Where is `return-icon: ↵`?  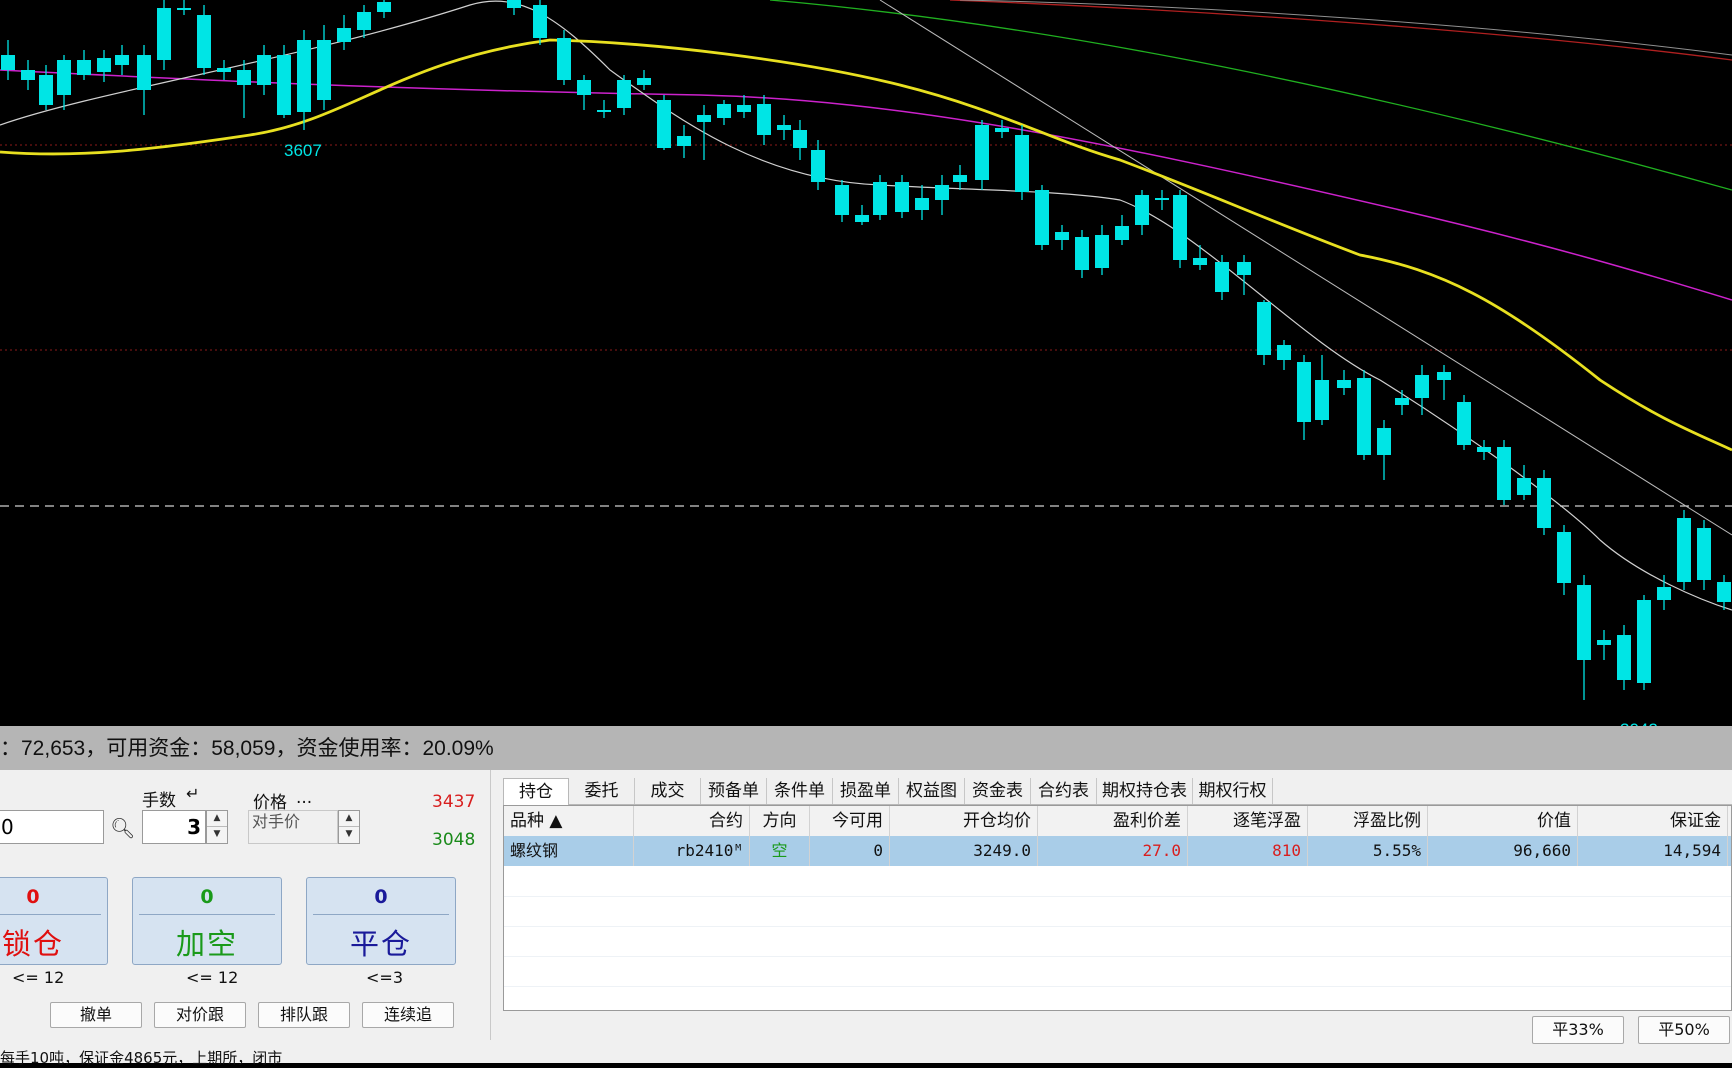
return-icon: ↵ is located at coordinates (192, 793).